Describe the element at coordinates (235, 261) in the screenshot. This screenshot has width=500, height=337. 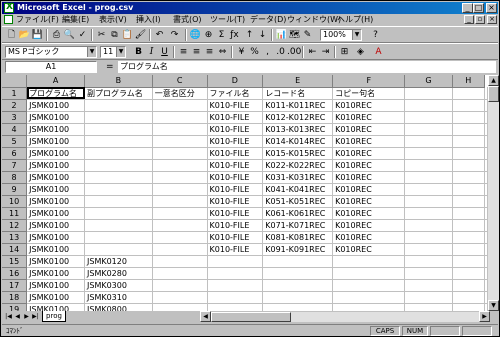
I see `cell-d15` at that location.